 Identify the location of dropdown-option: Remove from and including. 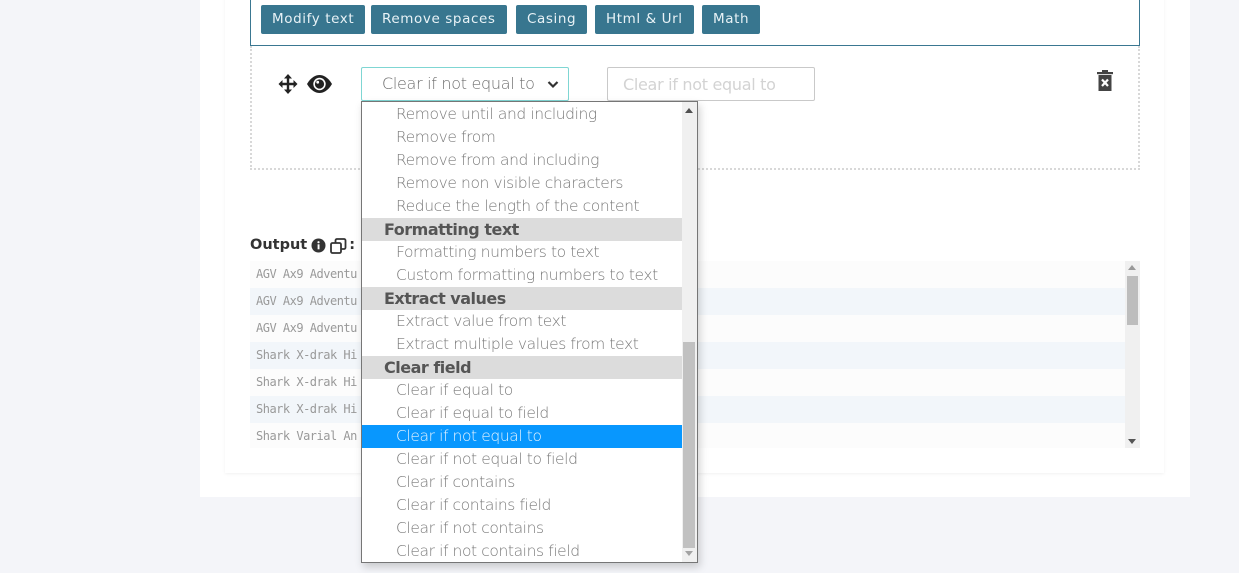
(522, 160).